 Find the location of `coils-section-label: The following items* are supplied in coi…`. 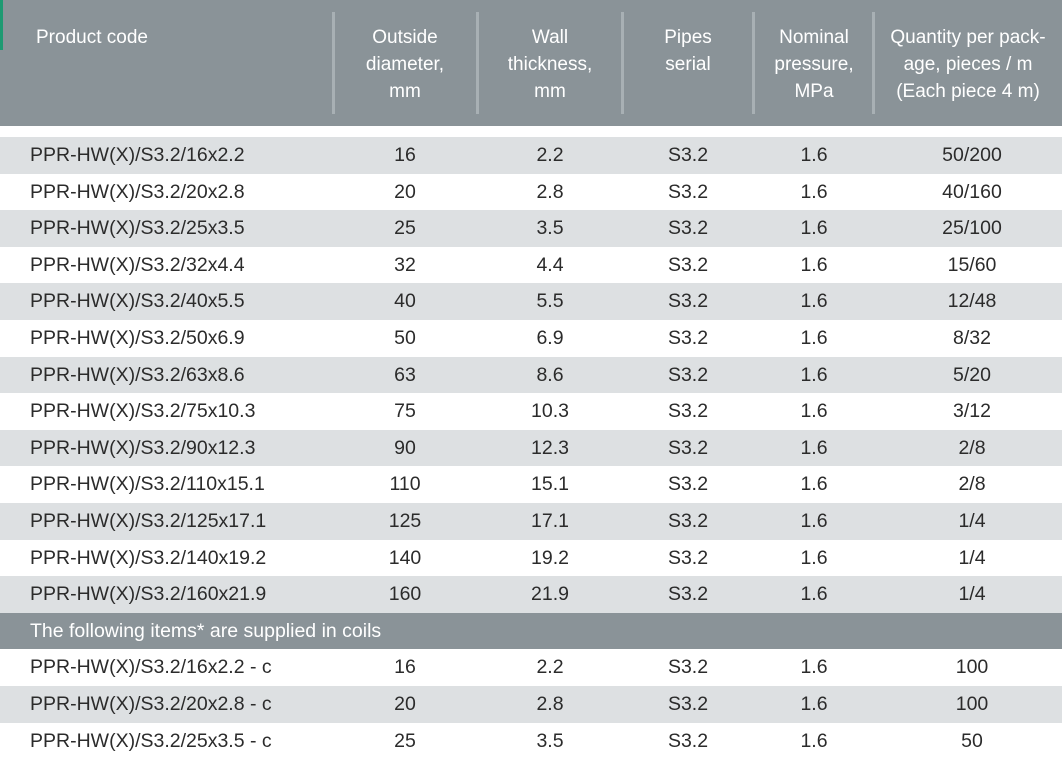

coils-section-label: The following items* are supplied in coi… is located at coordinates (206, 630).